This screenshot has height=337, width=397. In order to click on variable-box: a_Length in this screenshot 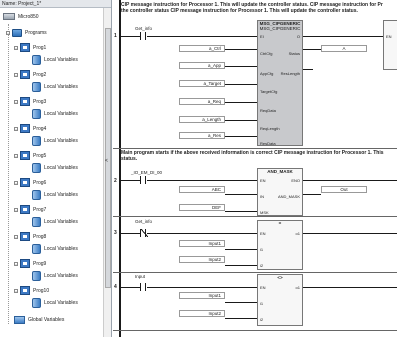, I will do `click(202, 119)`.